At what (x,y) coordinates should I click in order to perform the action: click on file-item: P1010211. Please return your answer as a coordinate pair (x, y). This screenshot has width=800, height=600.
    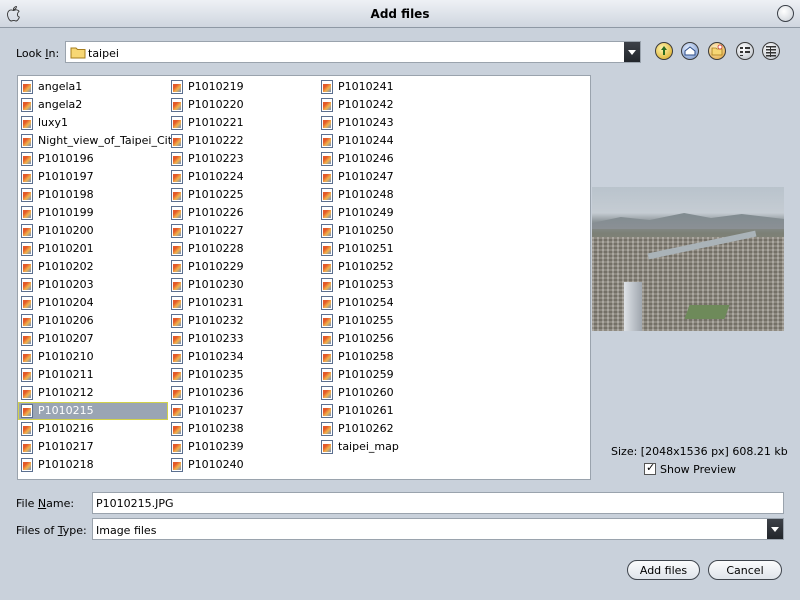
    Looking at the image, I should click on (93, 375).